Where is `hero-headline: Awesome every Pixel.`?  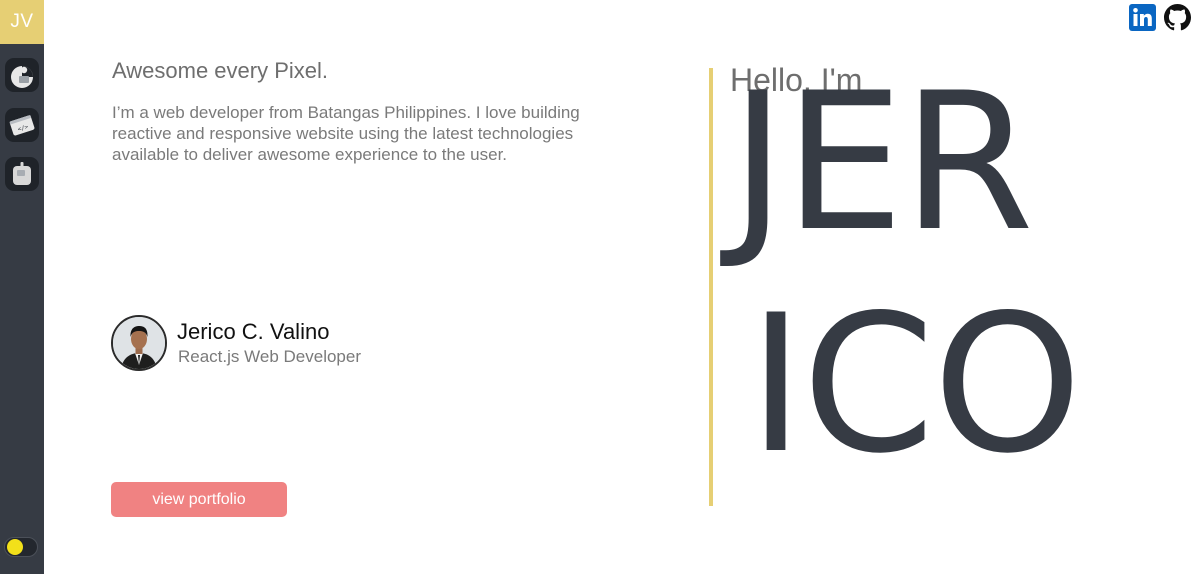 hero-headline: Awesome every Pixel. is located at coordinates (220, 70).